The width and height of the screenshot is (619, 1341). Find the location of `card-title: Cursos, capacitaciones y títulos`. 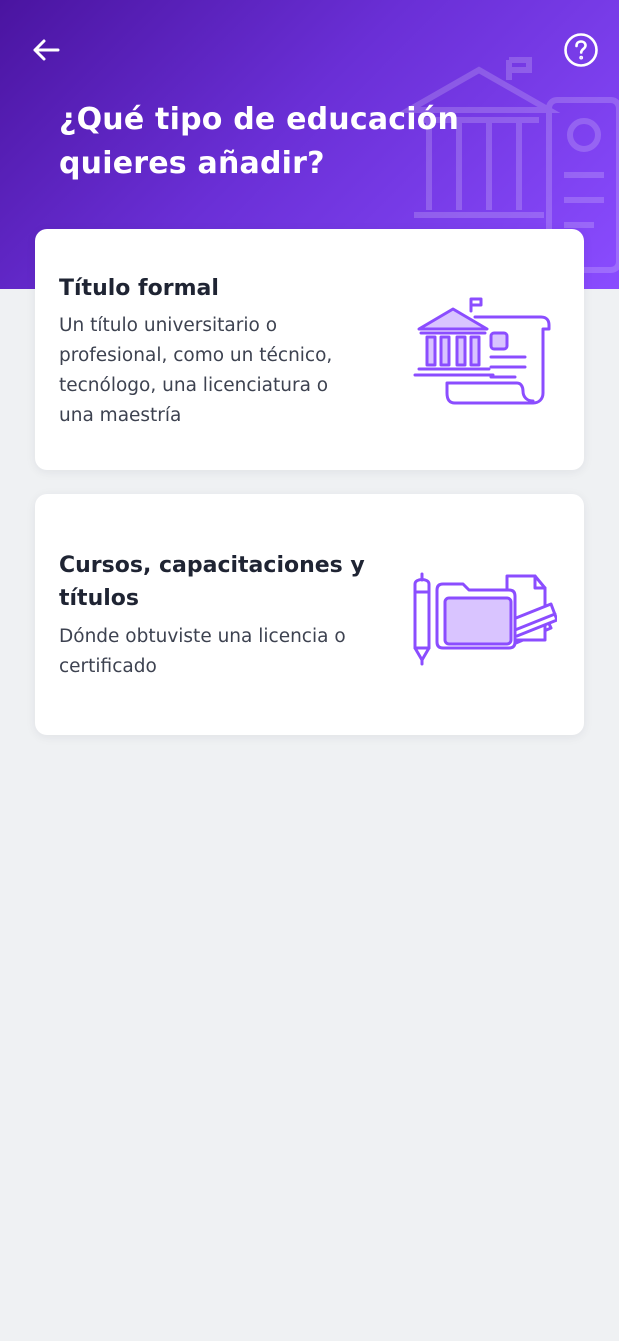

card-title: Cursos, capacitaciones y títulos is located at coordinates (212, 582).